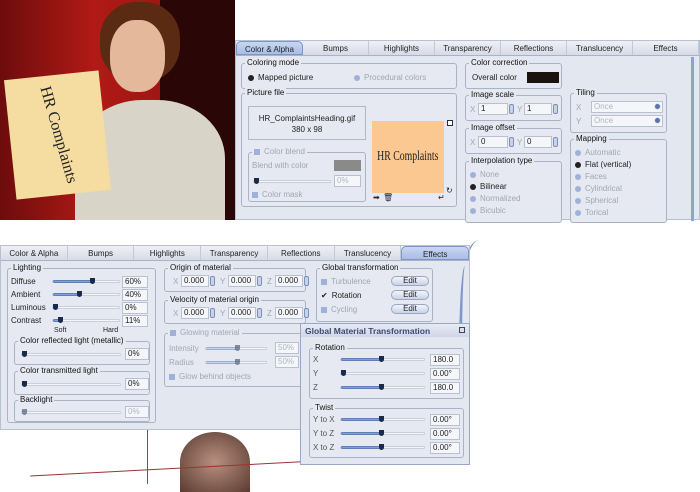 The image size is (700, 492). What do you see at coordinates (598, 188) in the screenshot?
I see `radio-cylindrical: Cylindrical` at bounding box center [598, 188].